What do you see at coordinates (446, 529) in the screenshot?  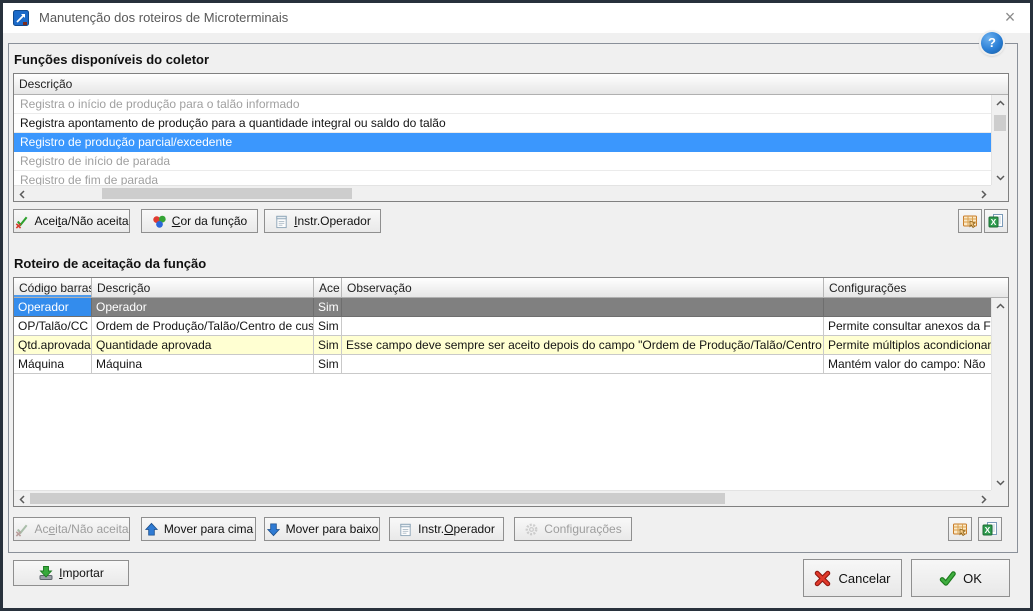 I see `instr-operador-button-2: Instr.Operador` at bounding box center [446, 529].